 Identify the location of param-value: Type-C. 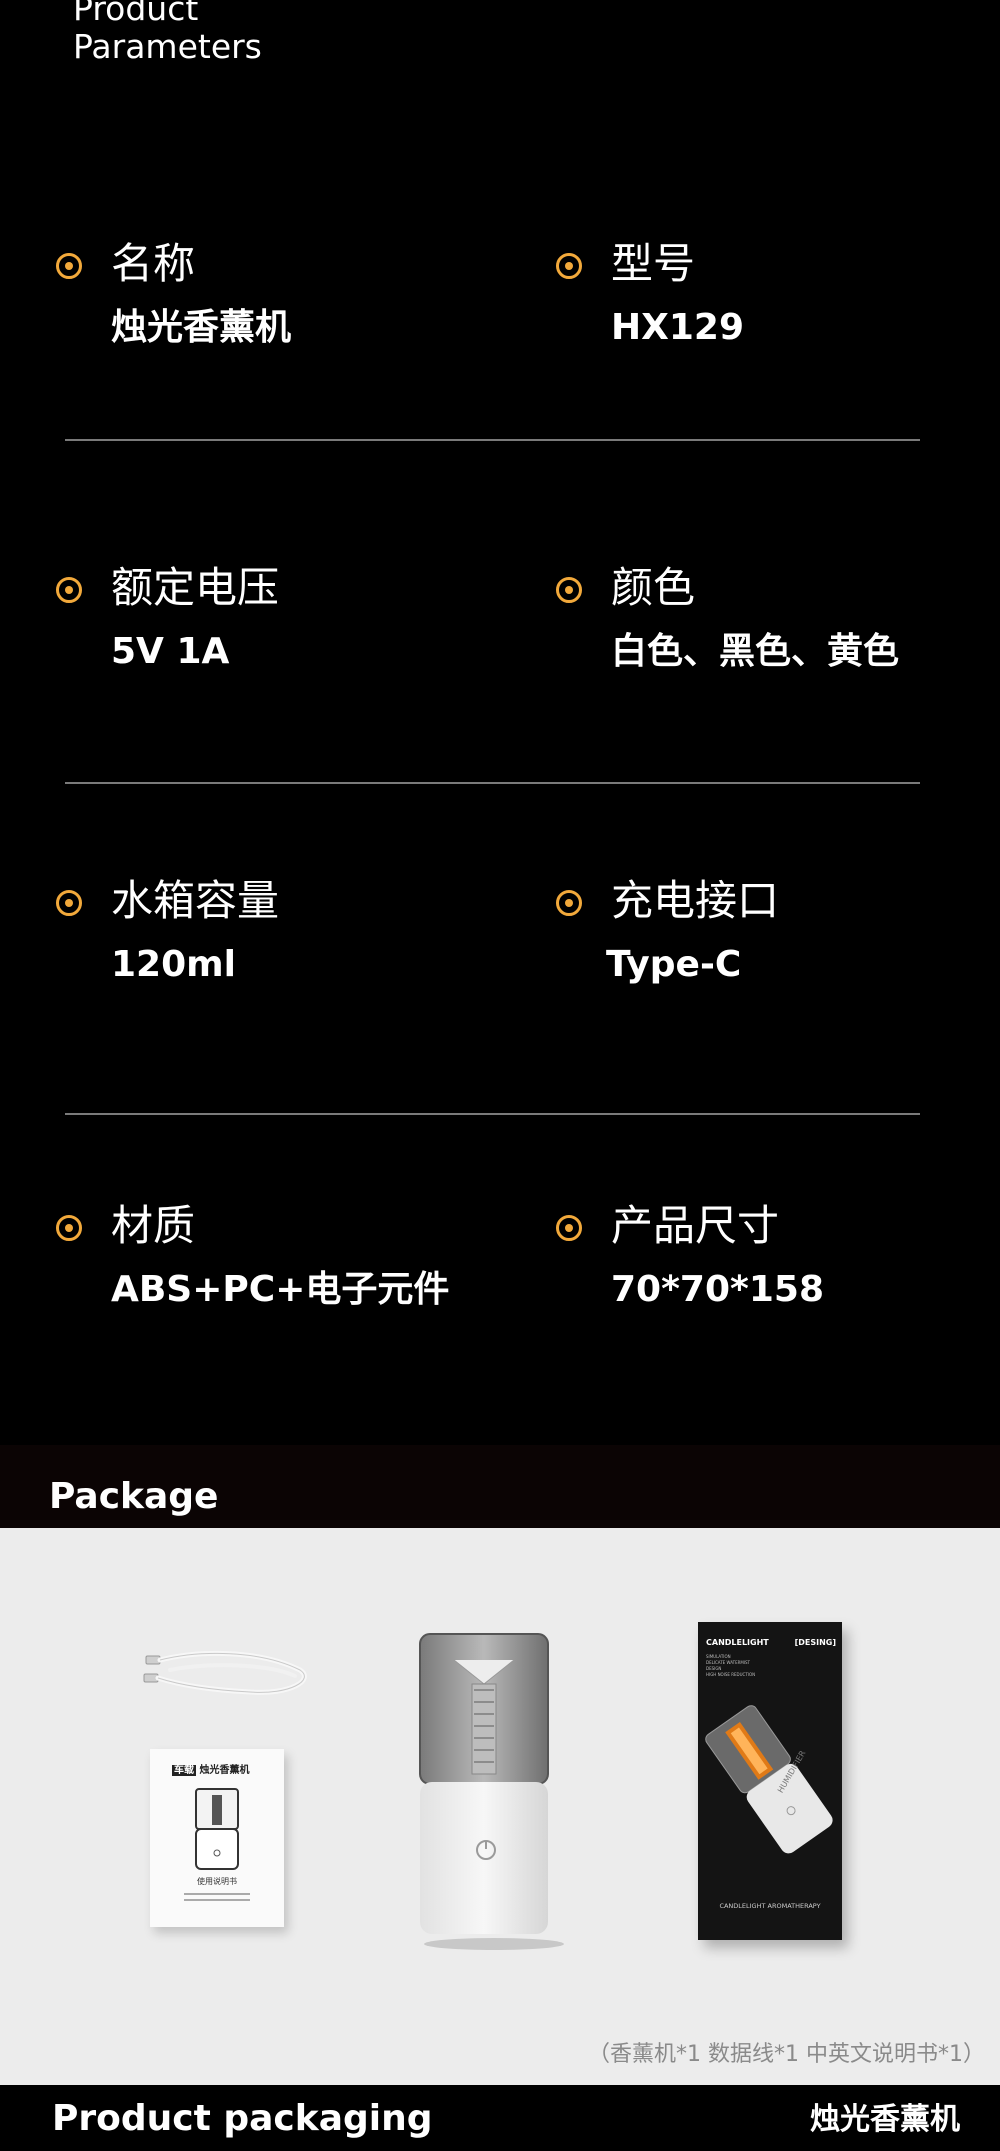
(674, 964).